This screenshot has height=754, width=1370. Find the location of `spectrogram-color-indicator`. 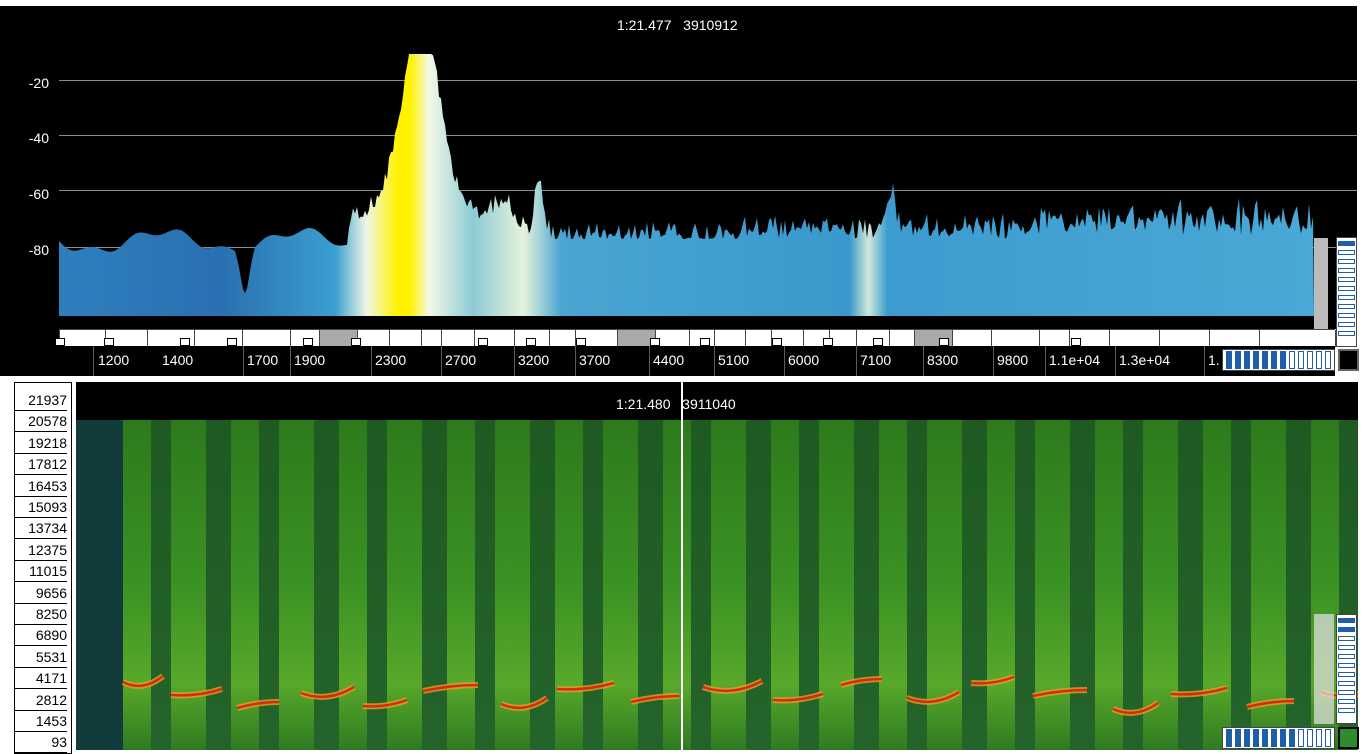

spectrogram-color-indicator is located at coordinates (1348, 738).